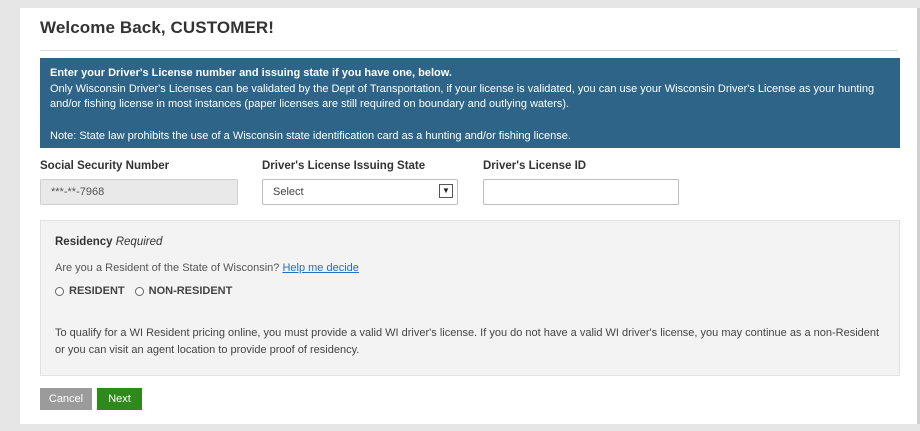 The image size is (920, 431). What do you see at coordinates (59, 291) in the screenshot?
I see `resident-radio` at bounding box center [59, 291].